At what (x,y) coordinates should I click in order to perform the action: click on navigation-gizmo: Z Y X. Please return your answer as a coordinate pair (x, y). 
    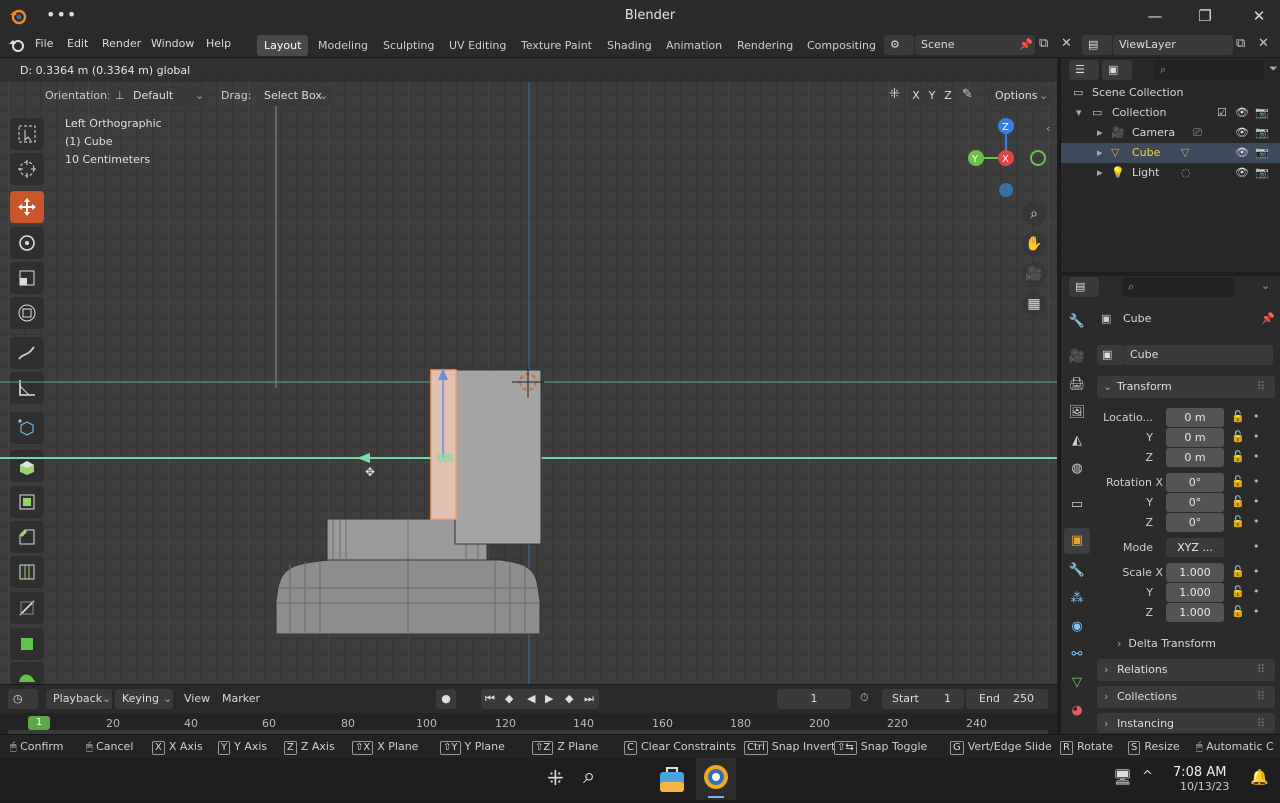
    Looking at the image, I should click on (1005, 158).